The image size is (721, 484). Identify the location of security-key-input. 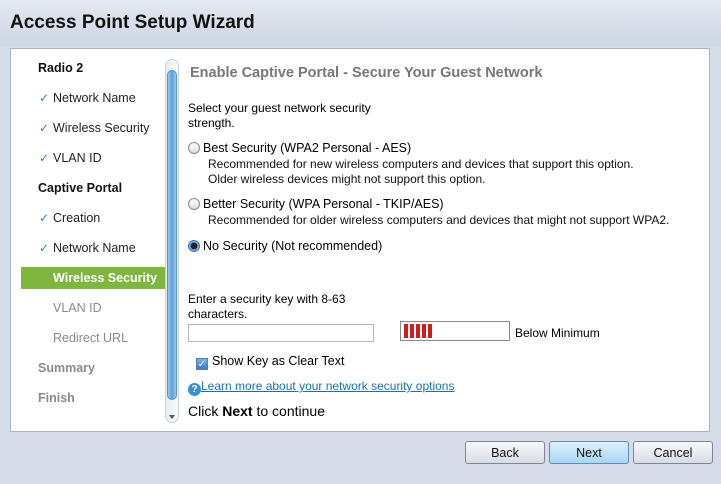
(281, 333).